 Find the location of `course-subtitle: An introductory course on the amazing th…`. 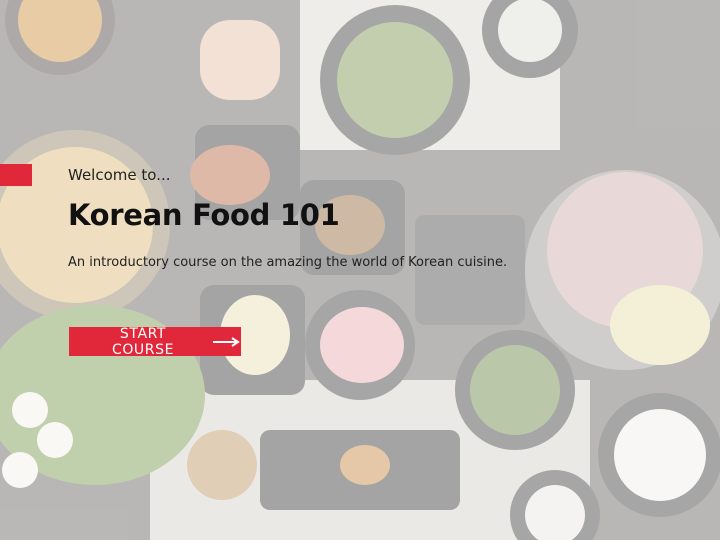

course-subtitle: An introductory course on the amazing th… is located at coordinates (288, 262).